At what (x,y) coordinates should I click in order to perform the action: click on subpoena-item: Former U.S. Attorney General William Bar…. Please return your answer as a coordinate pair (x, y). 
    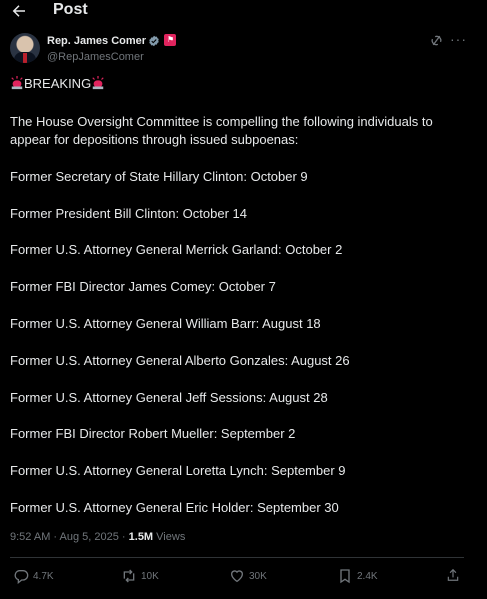
    Looking at the image, I should click on (165, 323).